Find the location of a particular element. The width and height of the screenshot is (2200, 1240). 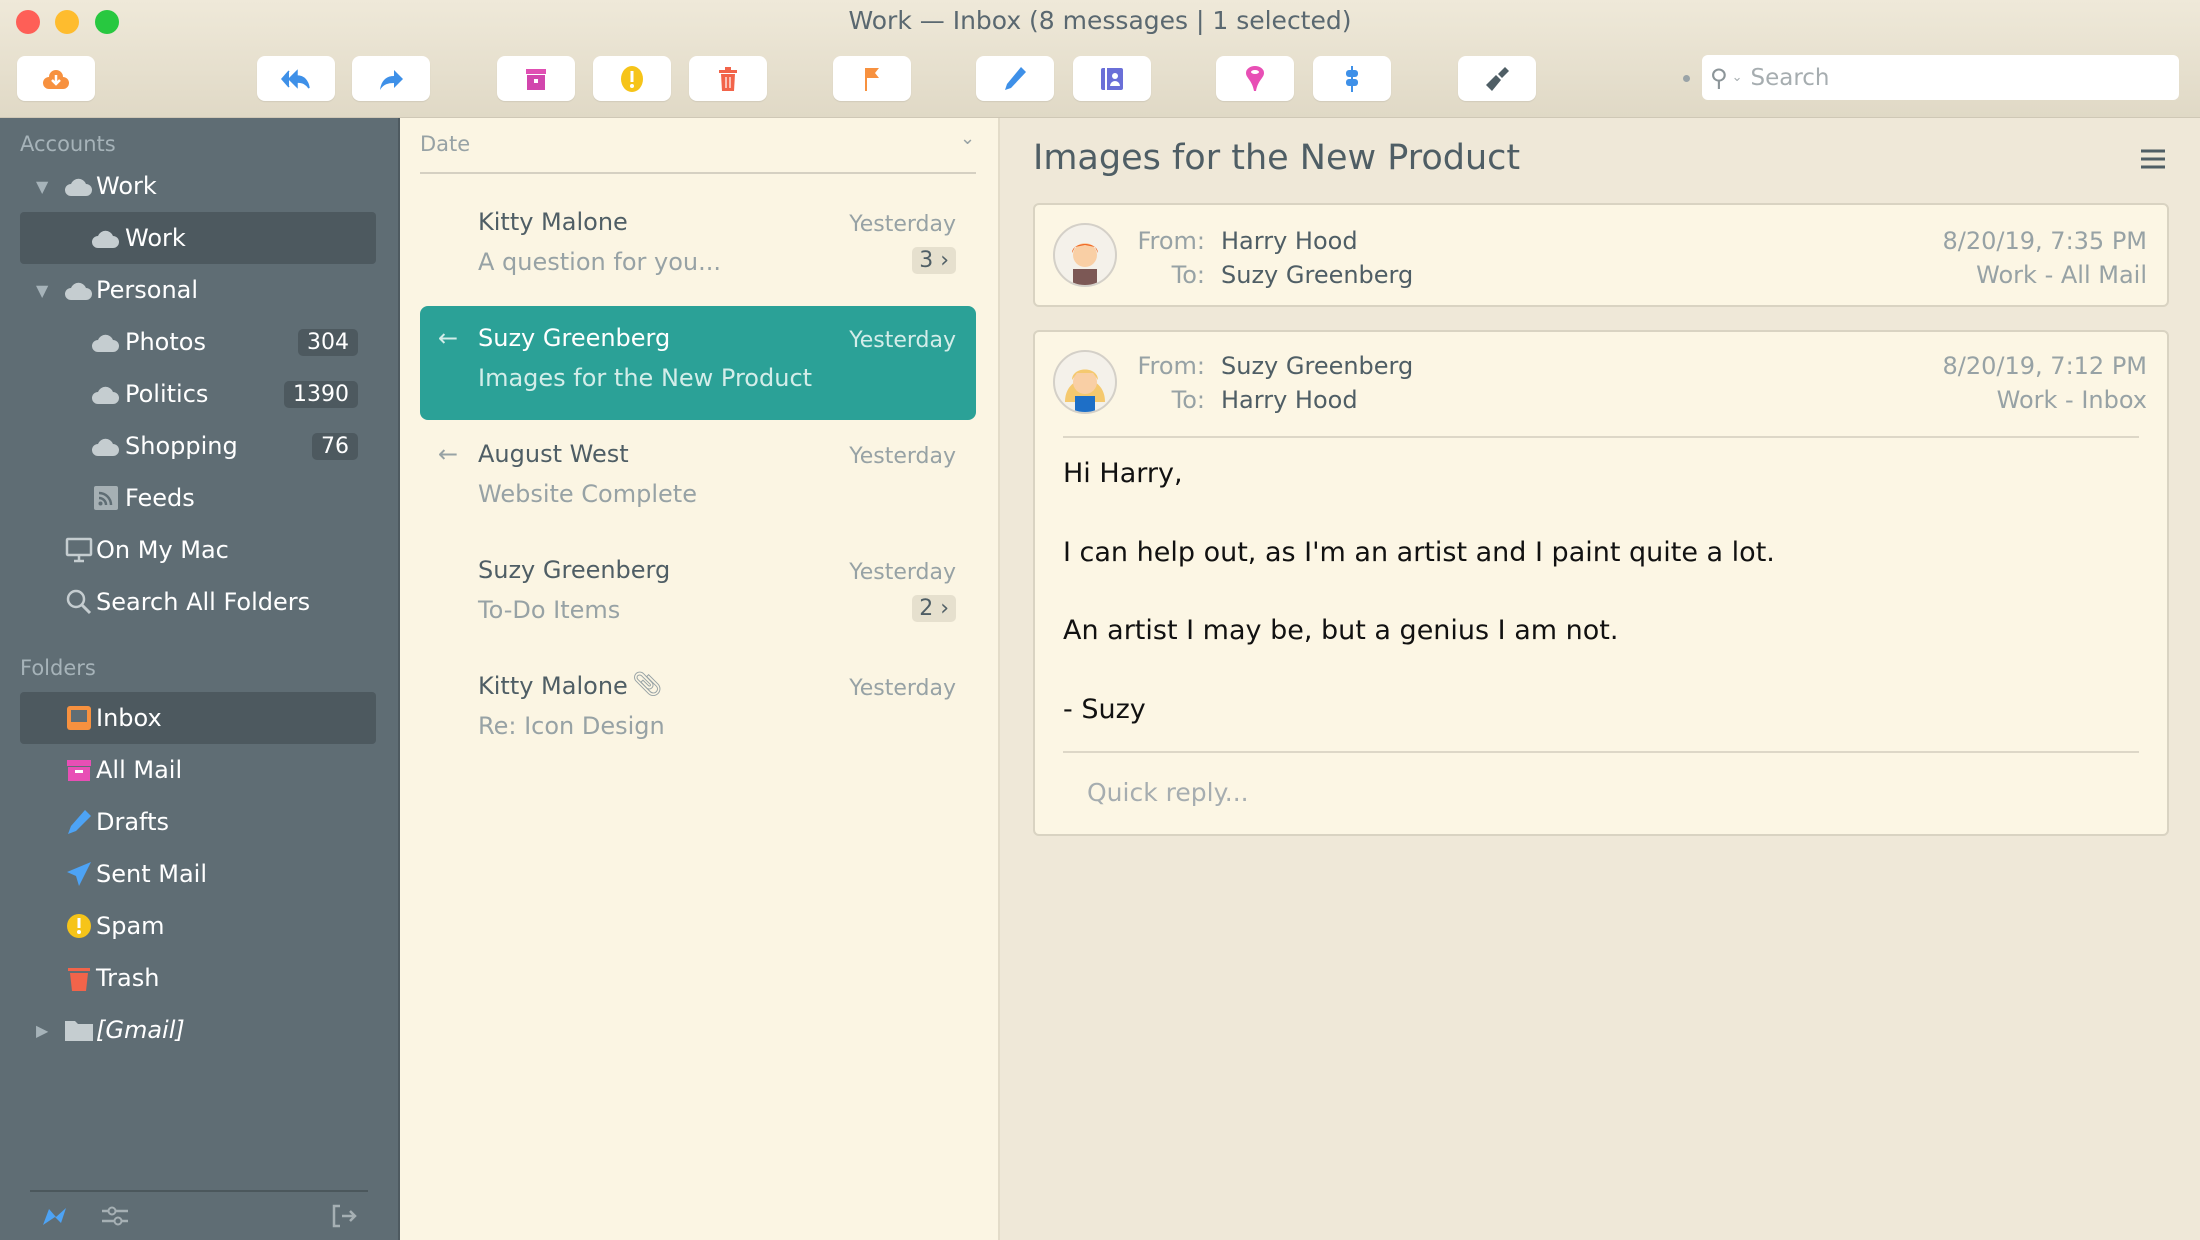

hamburger-icon is located at coordinates (2153, 159).